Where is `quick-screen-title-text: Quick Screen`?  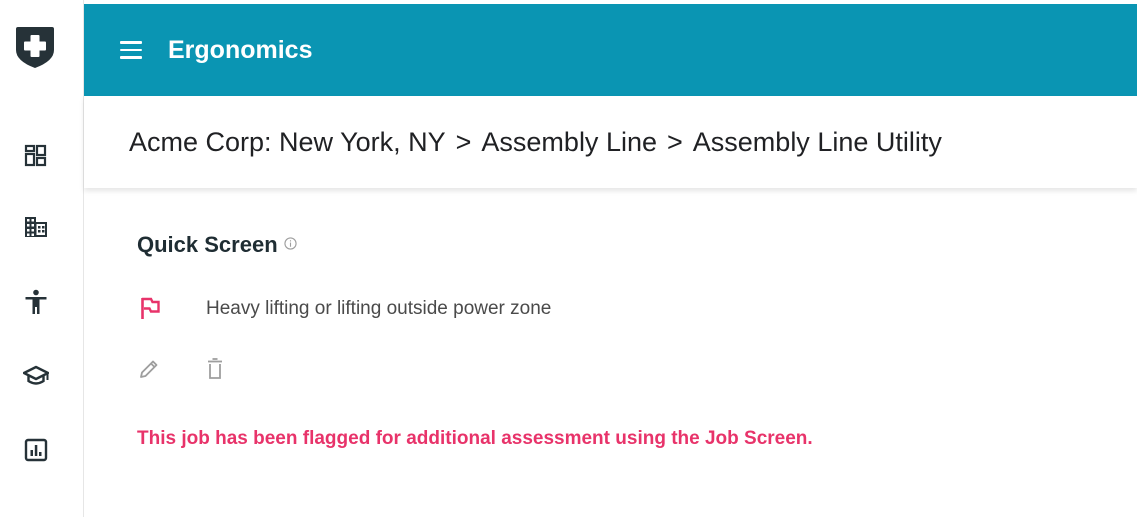 quick-screen-title-text: Quick Screen is located at coordinates (207, 244).